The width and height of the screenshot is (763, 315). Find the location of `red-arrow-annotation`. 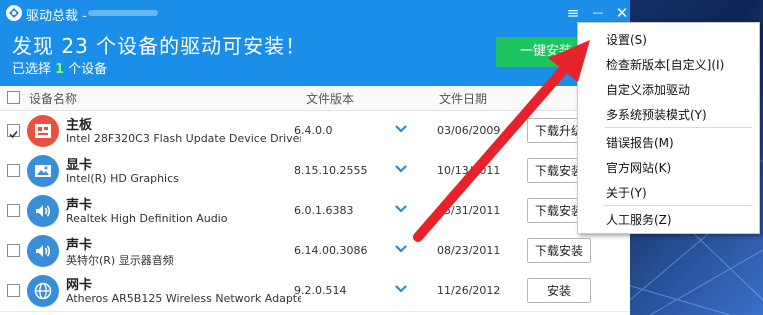

red-arrow-annotation is located at coordinates (501, 141).